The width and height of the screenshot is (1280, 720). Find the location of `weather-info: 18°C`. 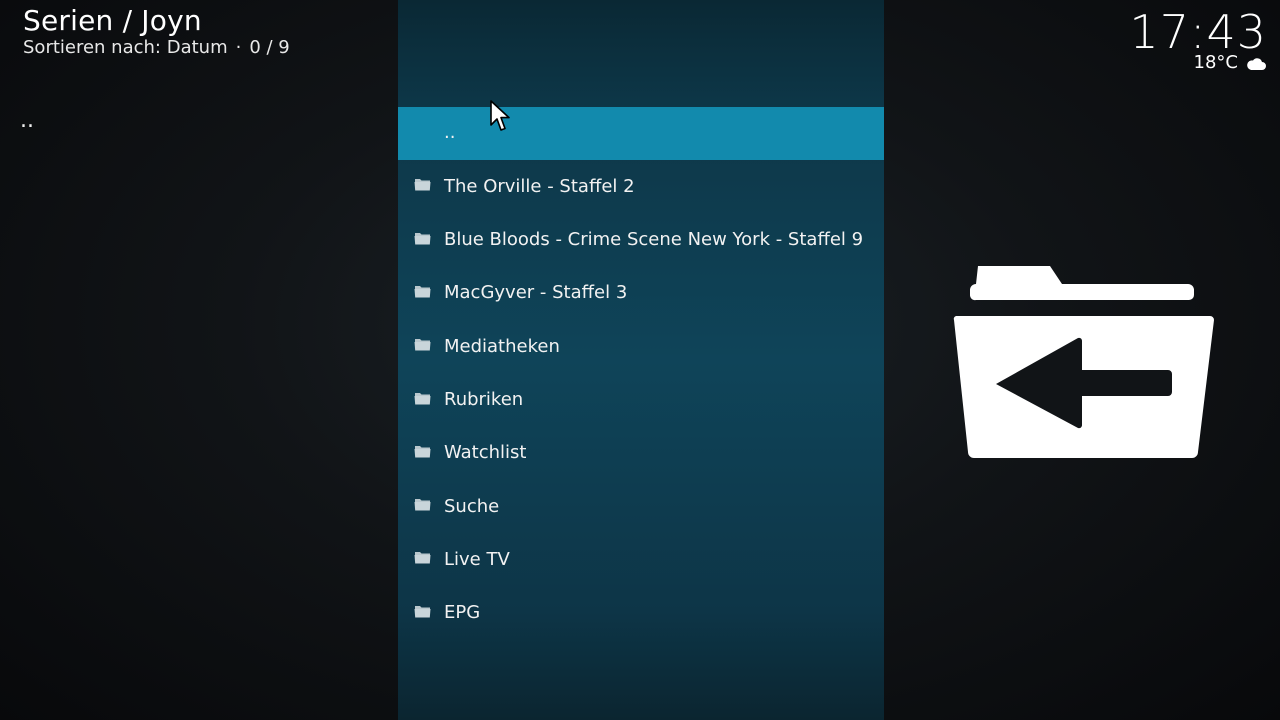

weather-info: 18°C is located at coordinates (1230, 63).